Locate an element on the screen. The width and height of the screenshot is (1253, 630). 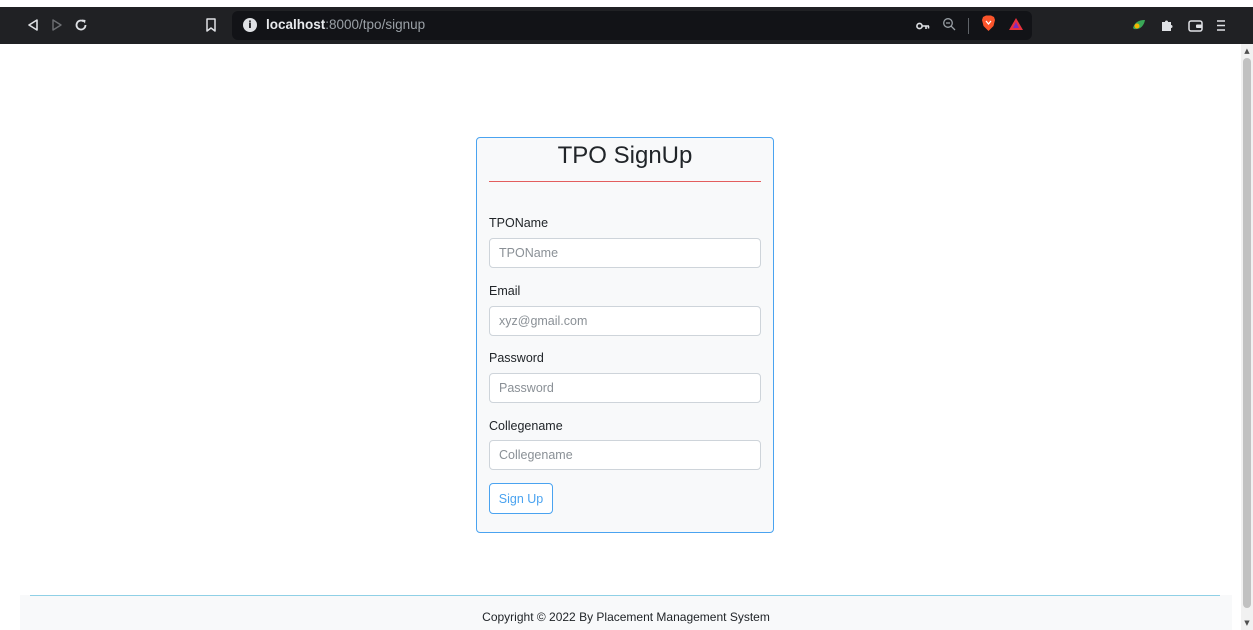
url-path: :8000/tpo/signup is located at coordinates (375, 24).